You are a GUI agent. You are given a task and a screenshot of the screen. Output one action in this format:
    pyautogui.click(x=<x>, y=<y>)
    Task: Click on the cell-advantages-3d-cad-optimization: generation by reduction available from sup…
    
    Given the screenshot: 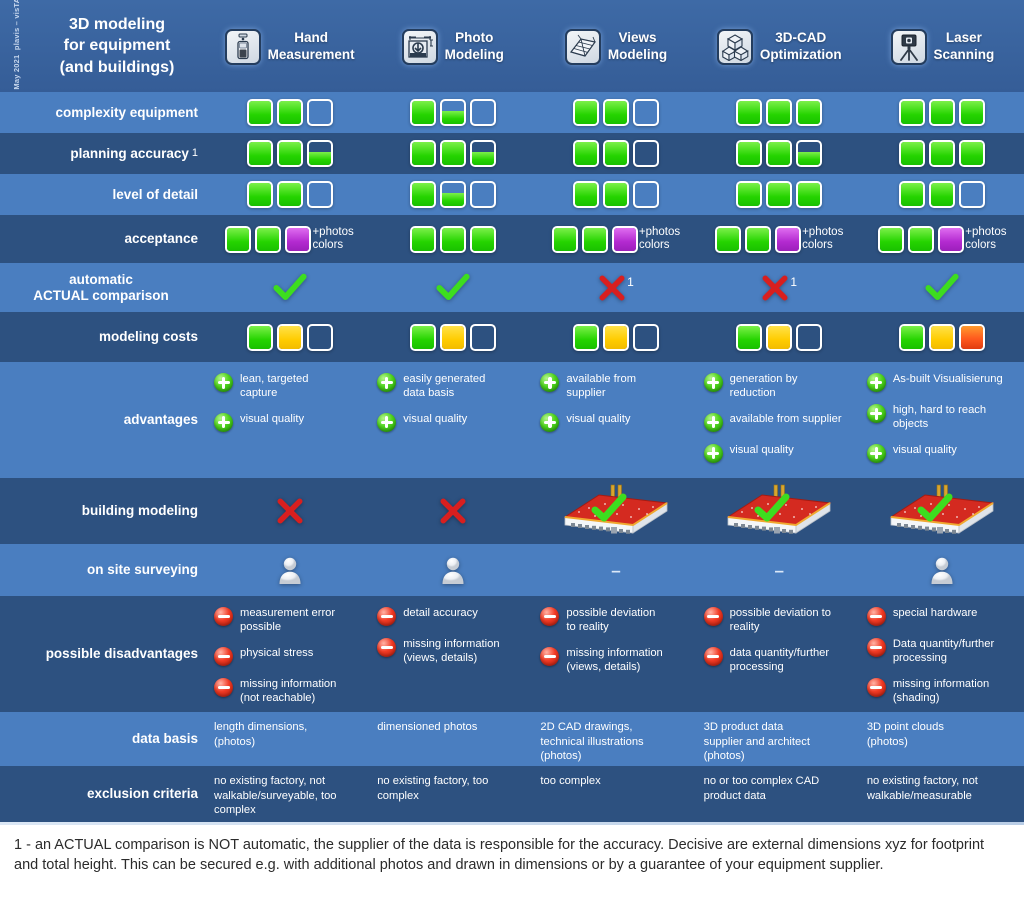 What is the action you would take?
    pyautogui.click(x=779, y=420)
    